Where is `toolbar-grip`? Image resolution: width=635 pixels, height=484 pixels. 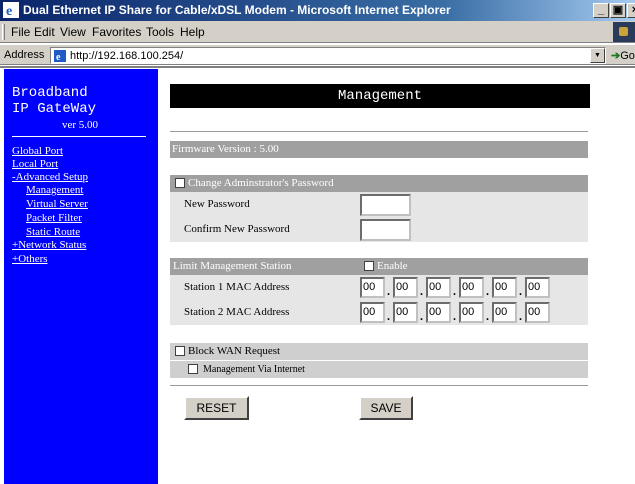
toolbar-grip is located at coordinates (3, 32).